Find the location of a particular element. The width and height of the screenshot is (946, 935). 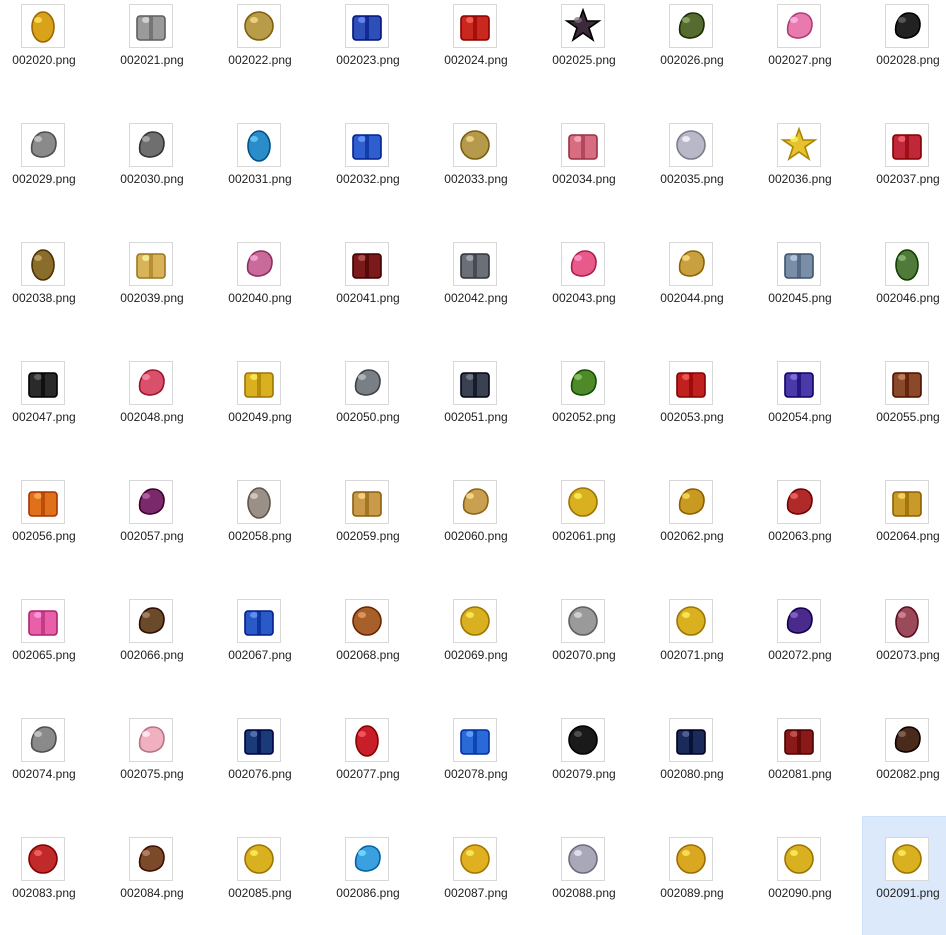

file-item: 002063.png is located at coordinates (800, 514).